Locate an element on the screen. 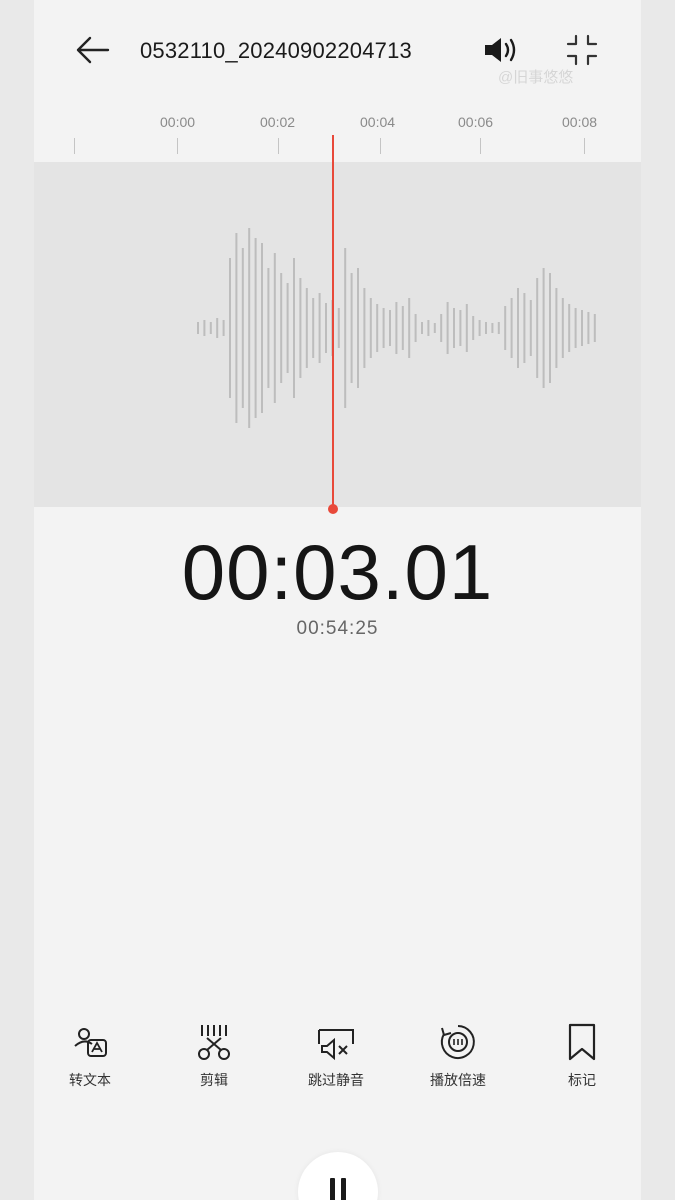  bottom-toolbar: 转文本 剪辑 跳过静音 播放倍速 标记 is located at coordinates (337, 1062).